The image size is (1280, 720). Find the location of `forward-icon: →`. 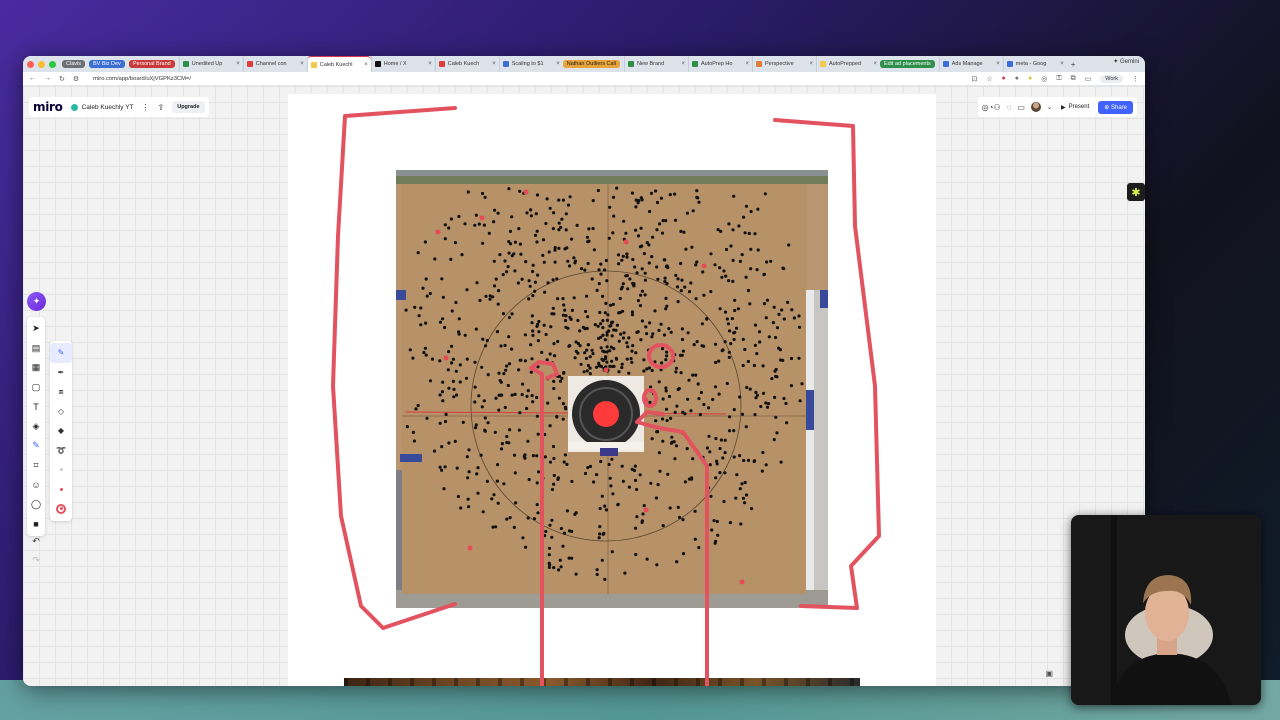

forward-icon: → is located at coordinates (47, 78).